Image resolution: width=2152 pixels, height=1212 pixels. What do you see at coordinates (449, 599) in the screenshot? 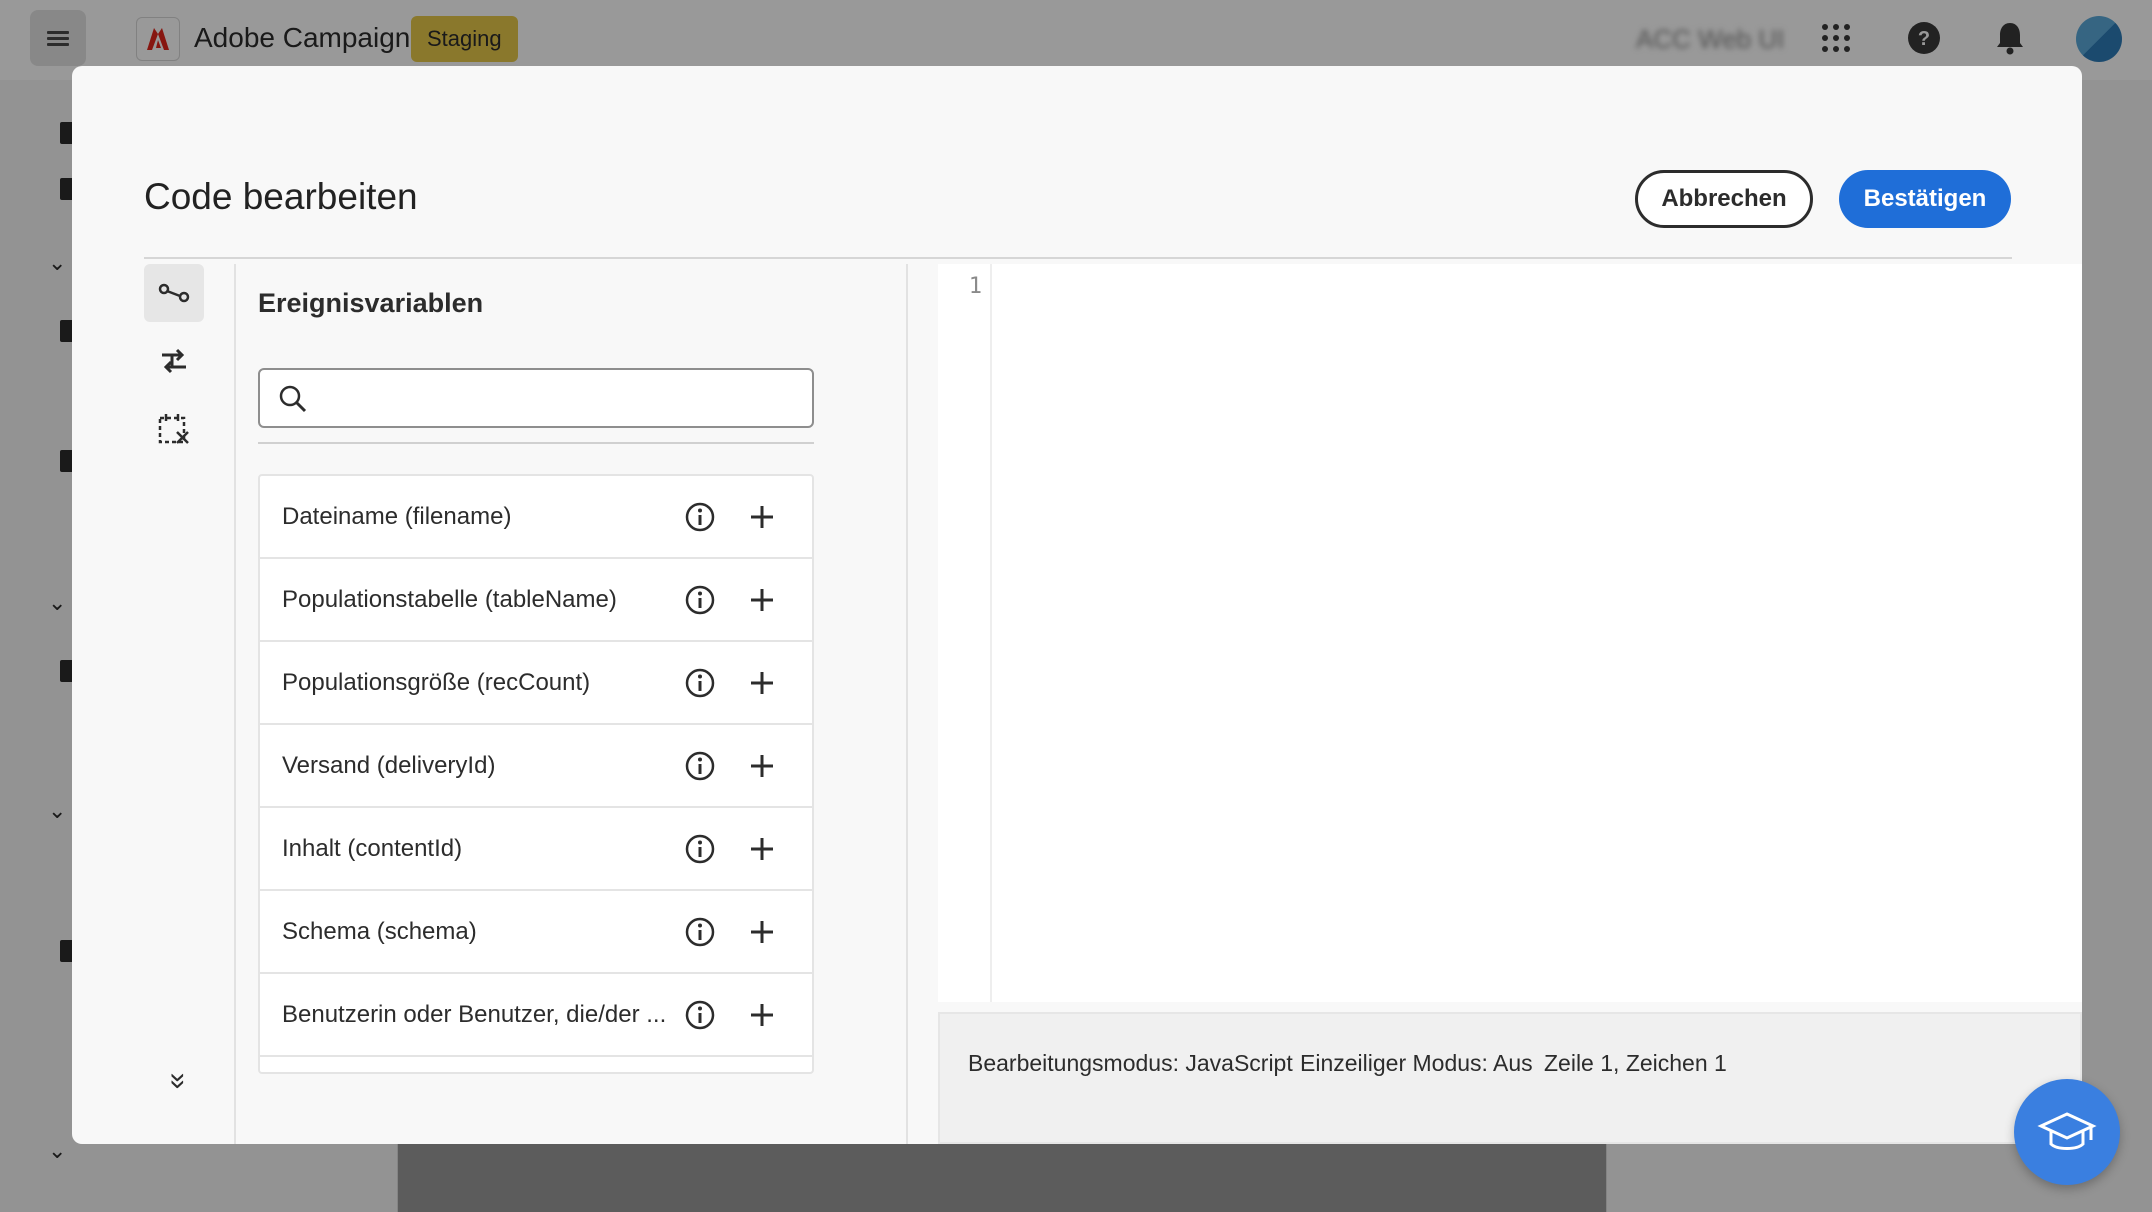
I see `variable-label: Populationstabelle (tableName)` at bounding box center [449, 599].